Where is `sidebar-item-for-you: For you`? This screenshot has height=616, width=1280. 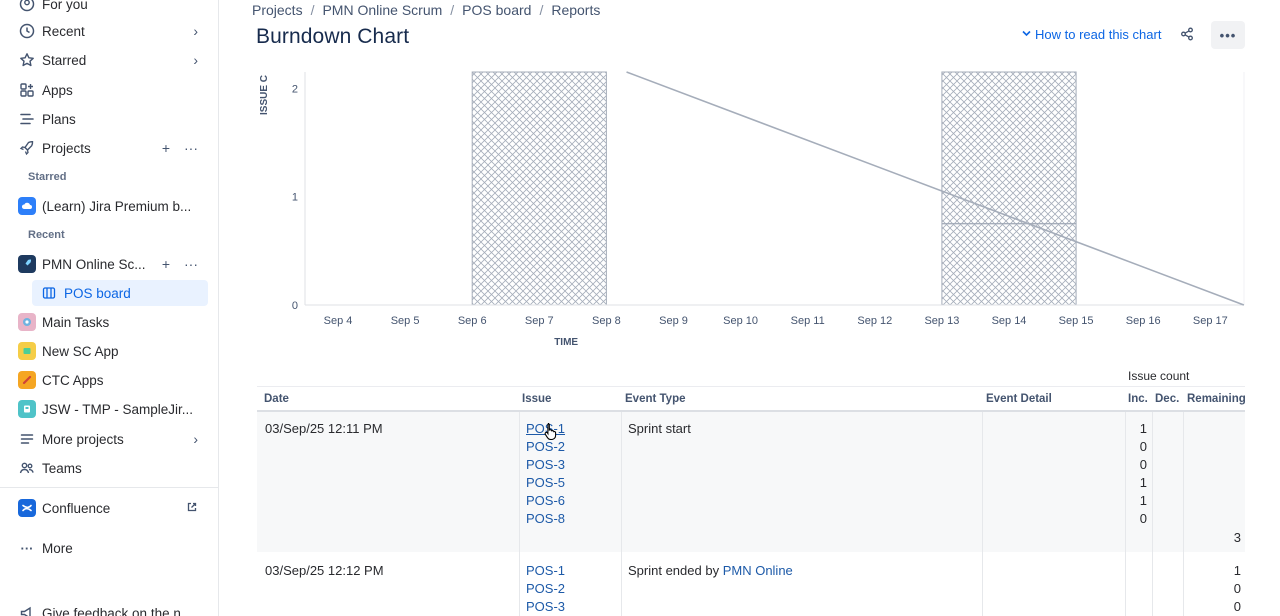
sidebar-item-for-you: For you is located at coordinates (109, 8).